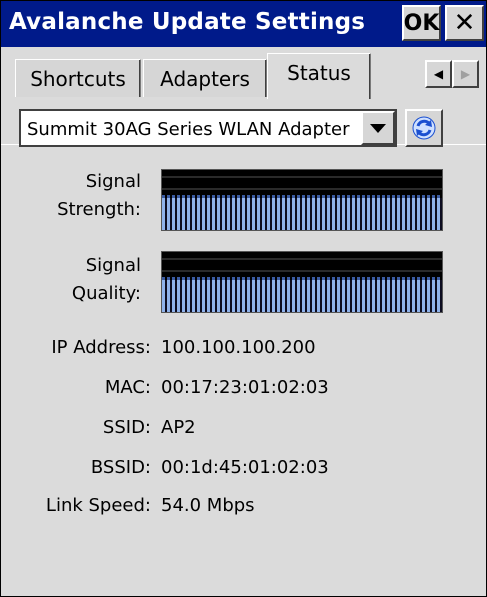  I want to click on tab-scroll-left-button: ◀, so click(438, 74).